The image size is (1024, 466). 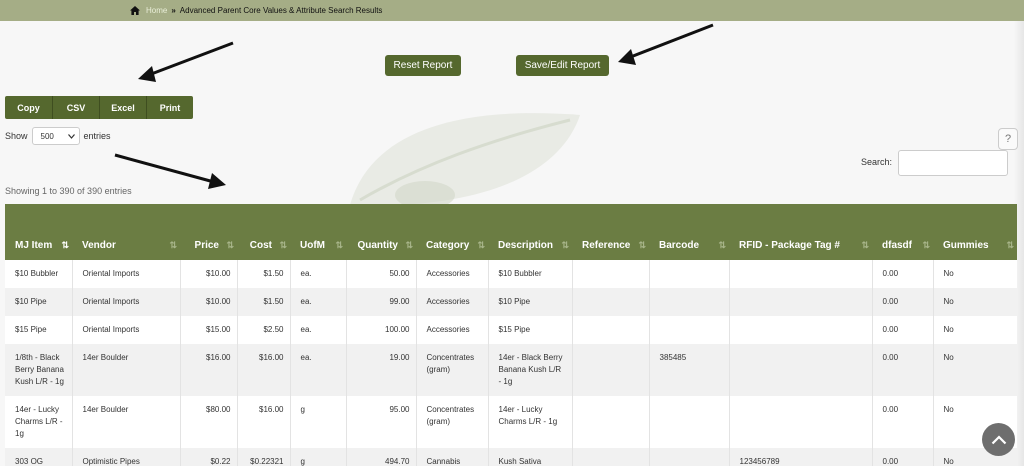 What do you see at coordinates (381, 370) in the screenshot?
I see `cell-quantity: 19.00` at bounding box center [381, 370].